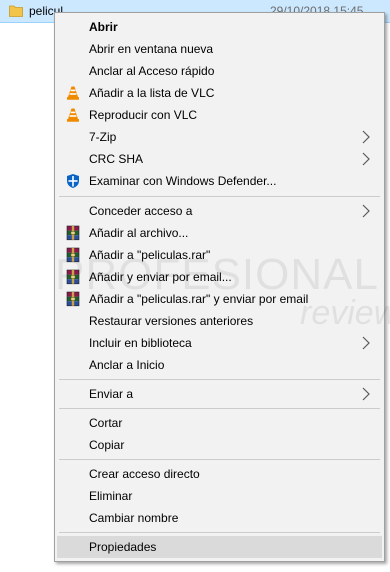 This screenshot has width=390, height=572. I want to click on menu-item-abrir: Abrir, so click(219, 27).